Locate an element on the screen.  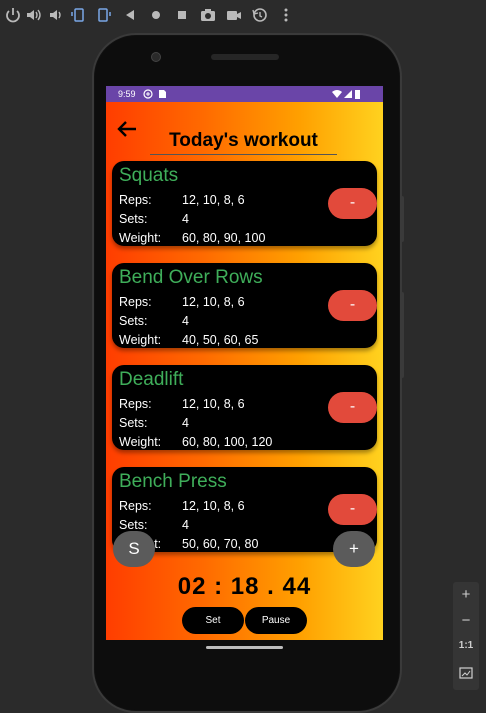
exercise-name: Deadlift is located at coordinates (151, 379).